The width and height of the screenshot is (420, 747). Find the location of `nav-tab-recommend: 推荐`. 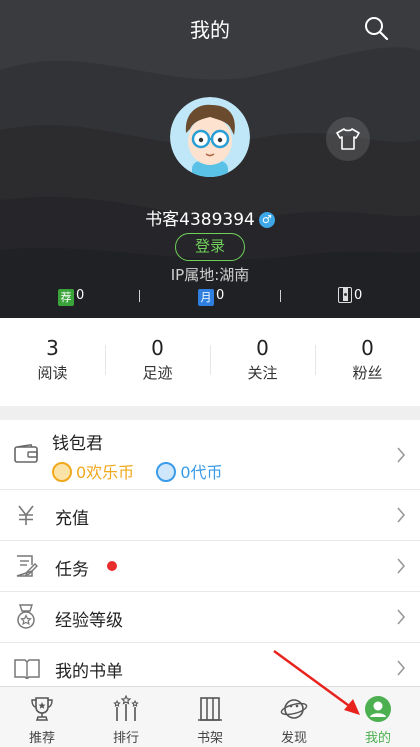

nav-tab-recommend: 推荐 is located at coordinates (42, 717).